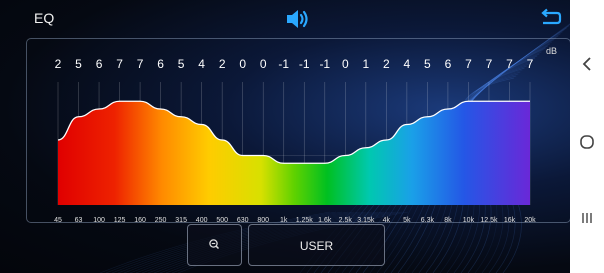 Image resolution: width=604 pixels, height=273 pixels. I want to click on top-bar: EQ, so click(285, 19).